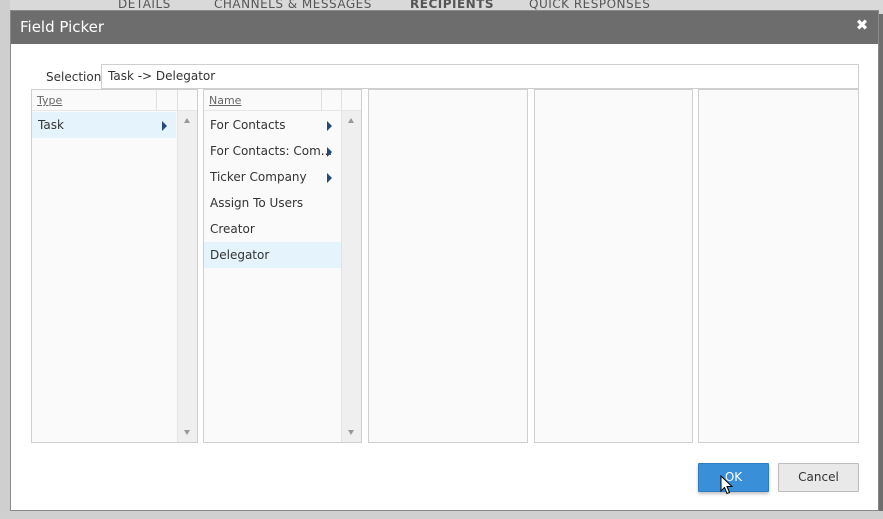 Image resolution: width=883 pixels, height=519 pixels. Describe the element at coordinates (272, 255) in the screenshot. I see `list-item-delegator: Delegator` at that location.